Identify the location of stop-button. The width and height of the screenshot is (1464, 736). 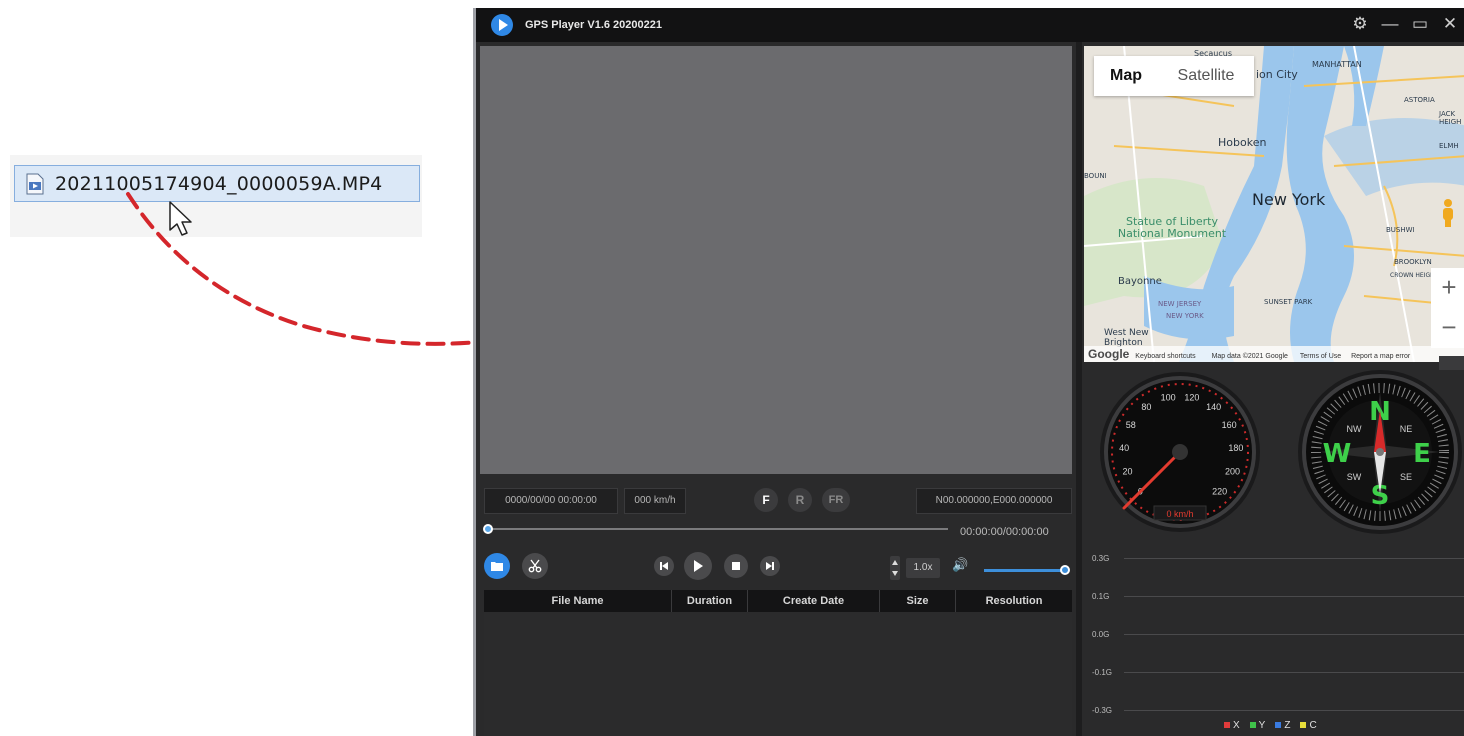
(736, 566).